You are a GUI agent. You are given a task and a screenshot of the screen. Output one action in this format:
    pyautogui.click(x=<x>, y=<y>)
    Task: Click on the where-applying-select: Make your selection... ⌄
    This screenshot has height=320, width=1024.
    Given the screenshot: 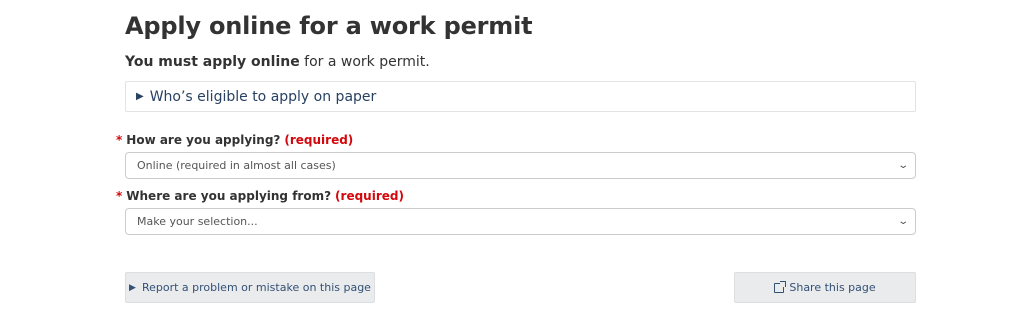 What is the action you would take?
    pyautogui.click(x=520, y=221)
    